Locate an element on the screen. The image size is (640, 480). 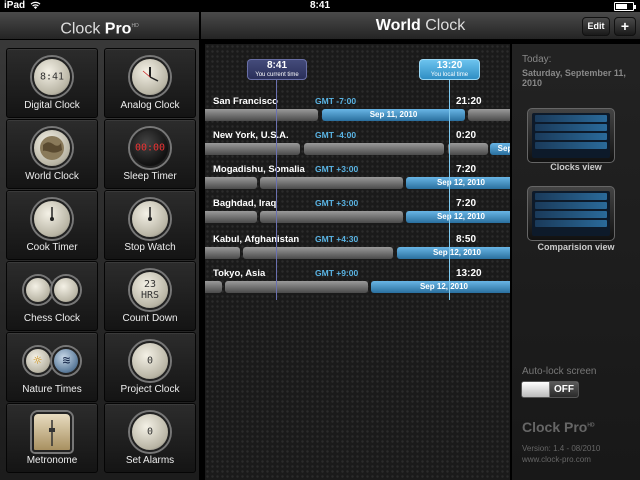
tile-analog-clock: Analog Clock is located at coordinates (150, 83).